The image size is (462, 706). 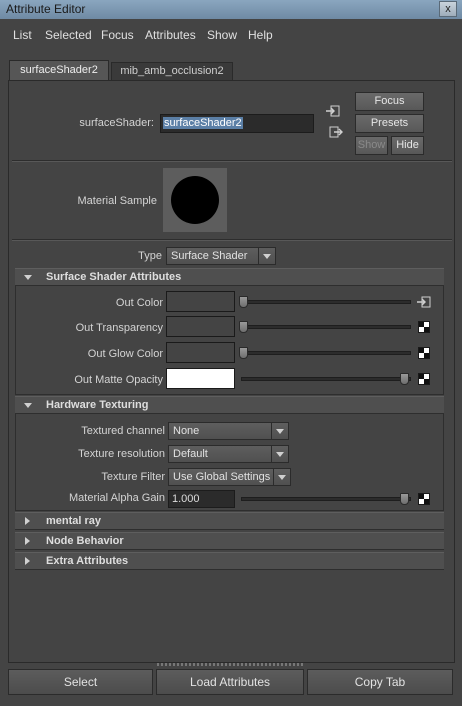 I want to click on menu-attributes: Attributes, so click(x=170, y=35).